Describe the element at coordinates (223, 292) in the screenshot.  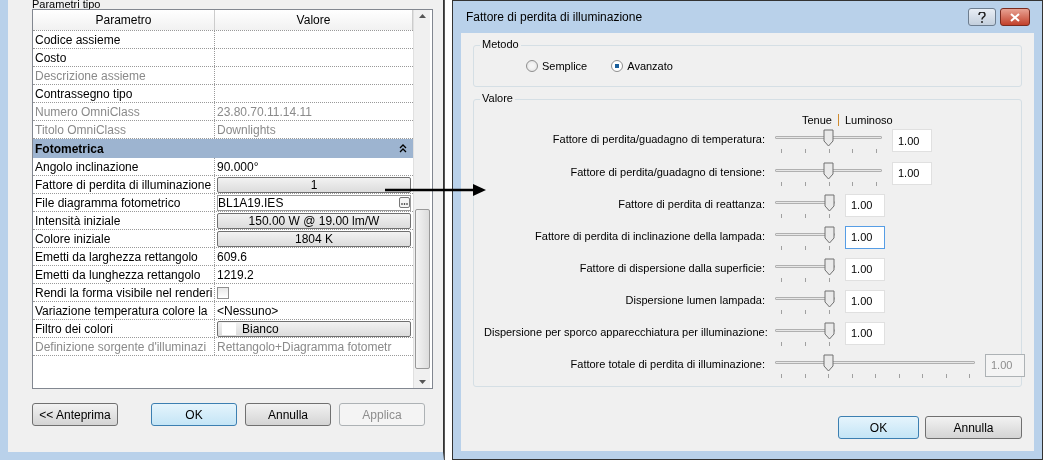
I see `checkbox` at that location.